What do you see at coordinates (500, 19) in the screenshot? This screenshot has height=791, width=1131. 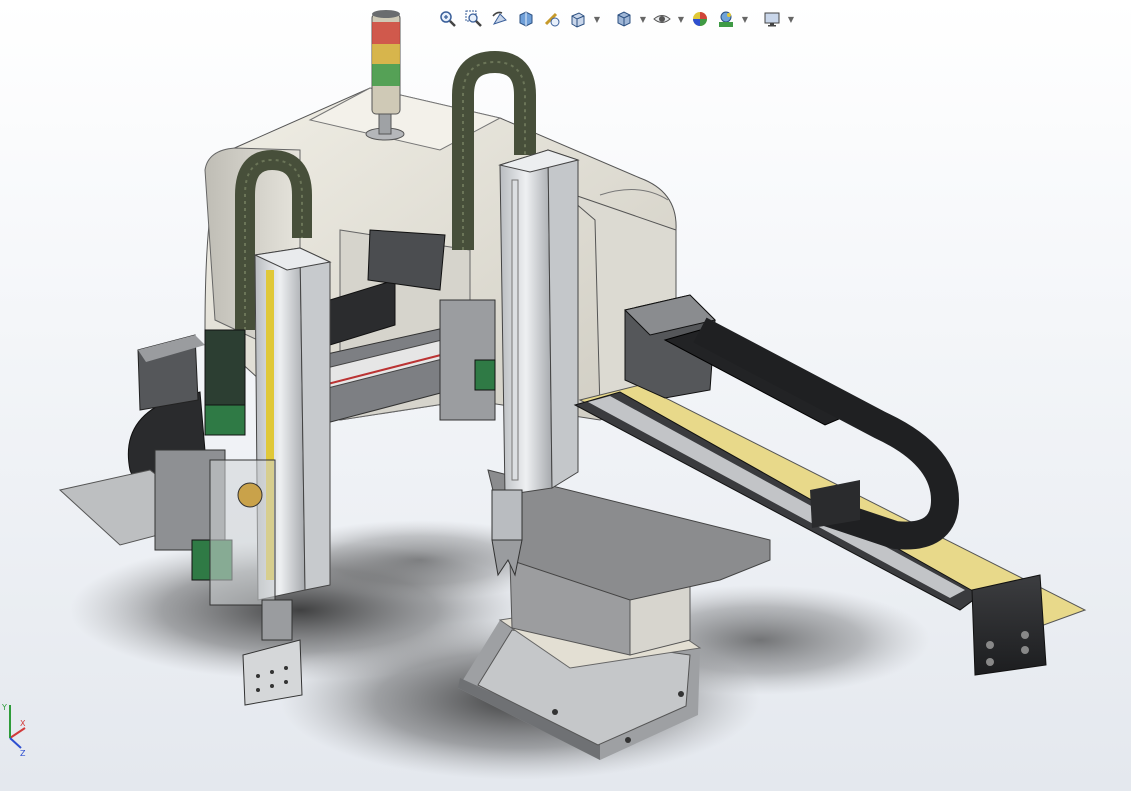 I see `previous-view-icon` at bounding box center [500, 19].